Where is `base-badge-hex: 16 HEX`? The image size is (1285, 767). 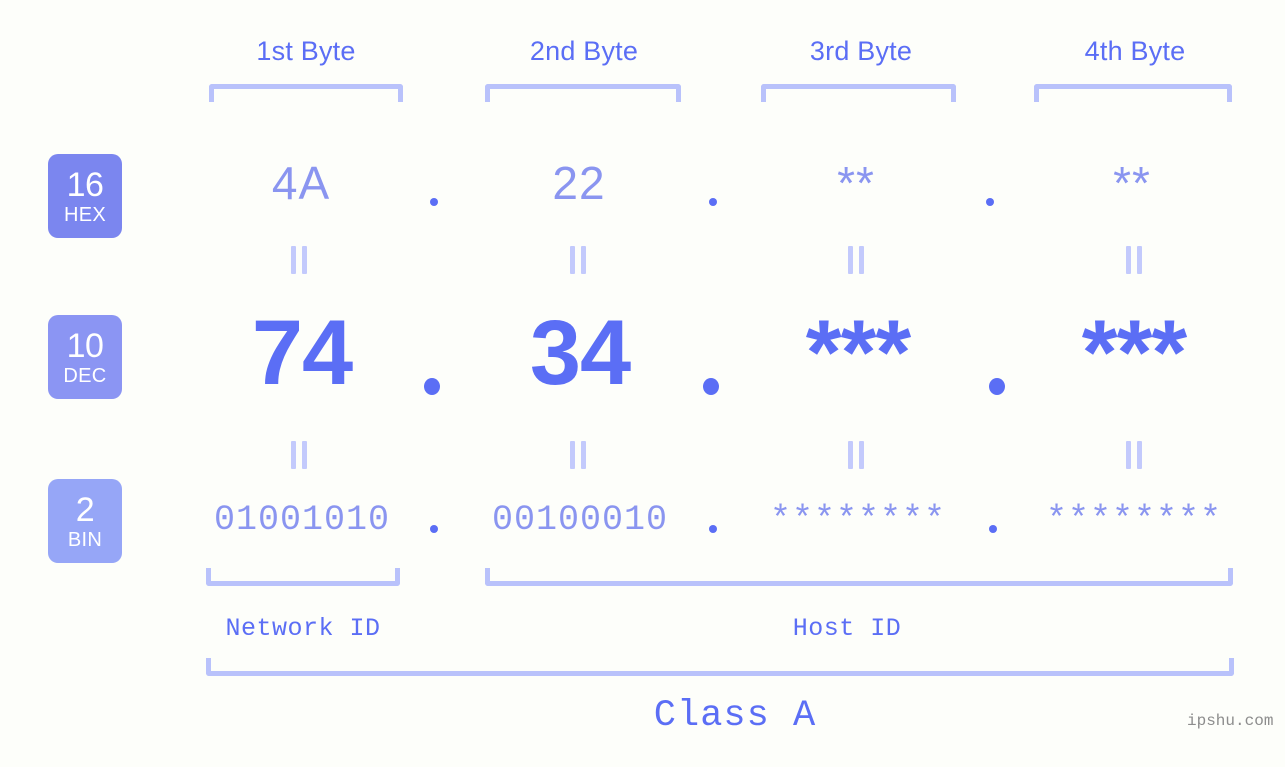
base-badge-hex: 16 HEX is located at coordinates (85, 196).